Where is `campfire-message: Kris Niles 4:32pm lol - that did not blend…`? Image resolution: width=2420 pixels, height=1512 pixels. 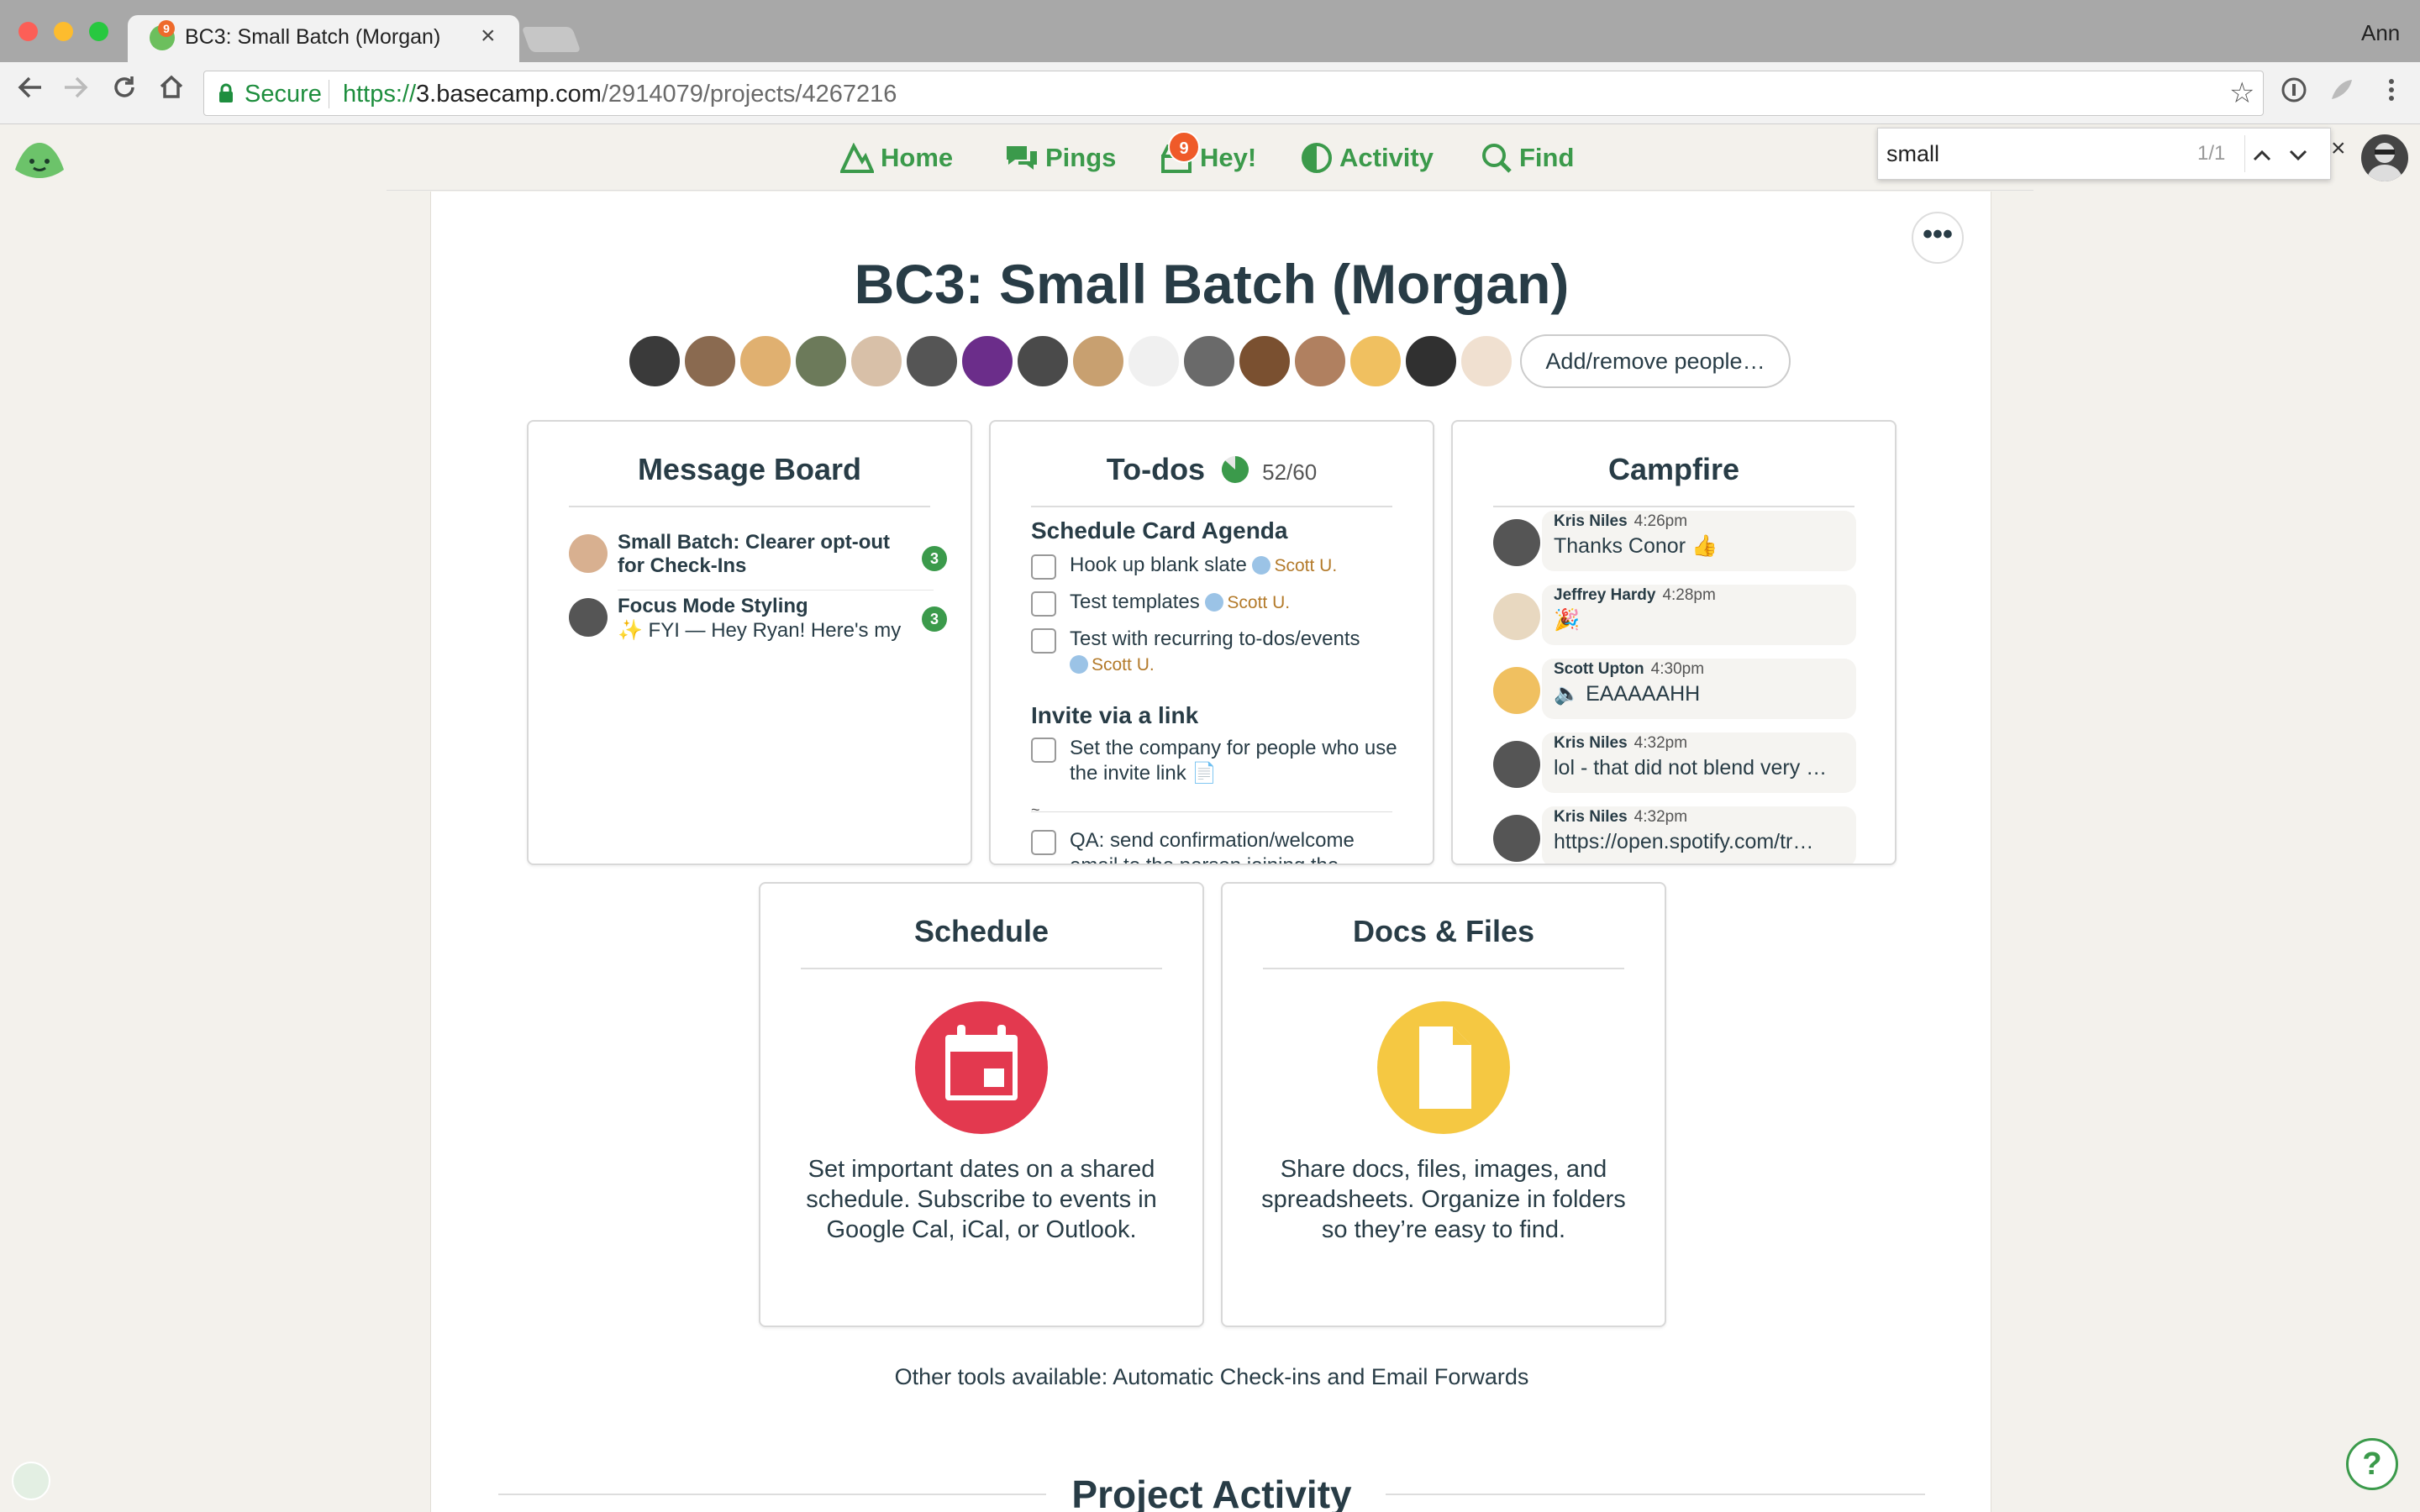
campfire-message: Kris Niles 4:32pm lol - that did not blend… is located at coordinates (1675, 765).